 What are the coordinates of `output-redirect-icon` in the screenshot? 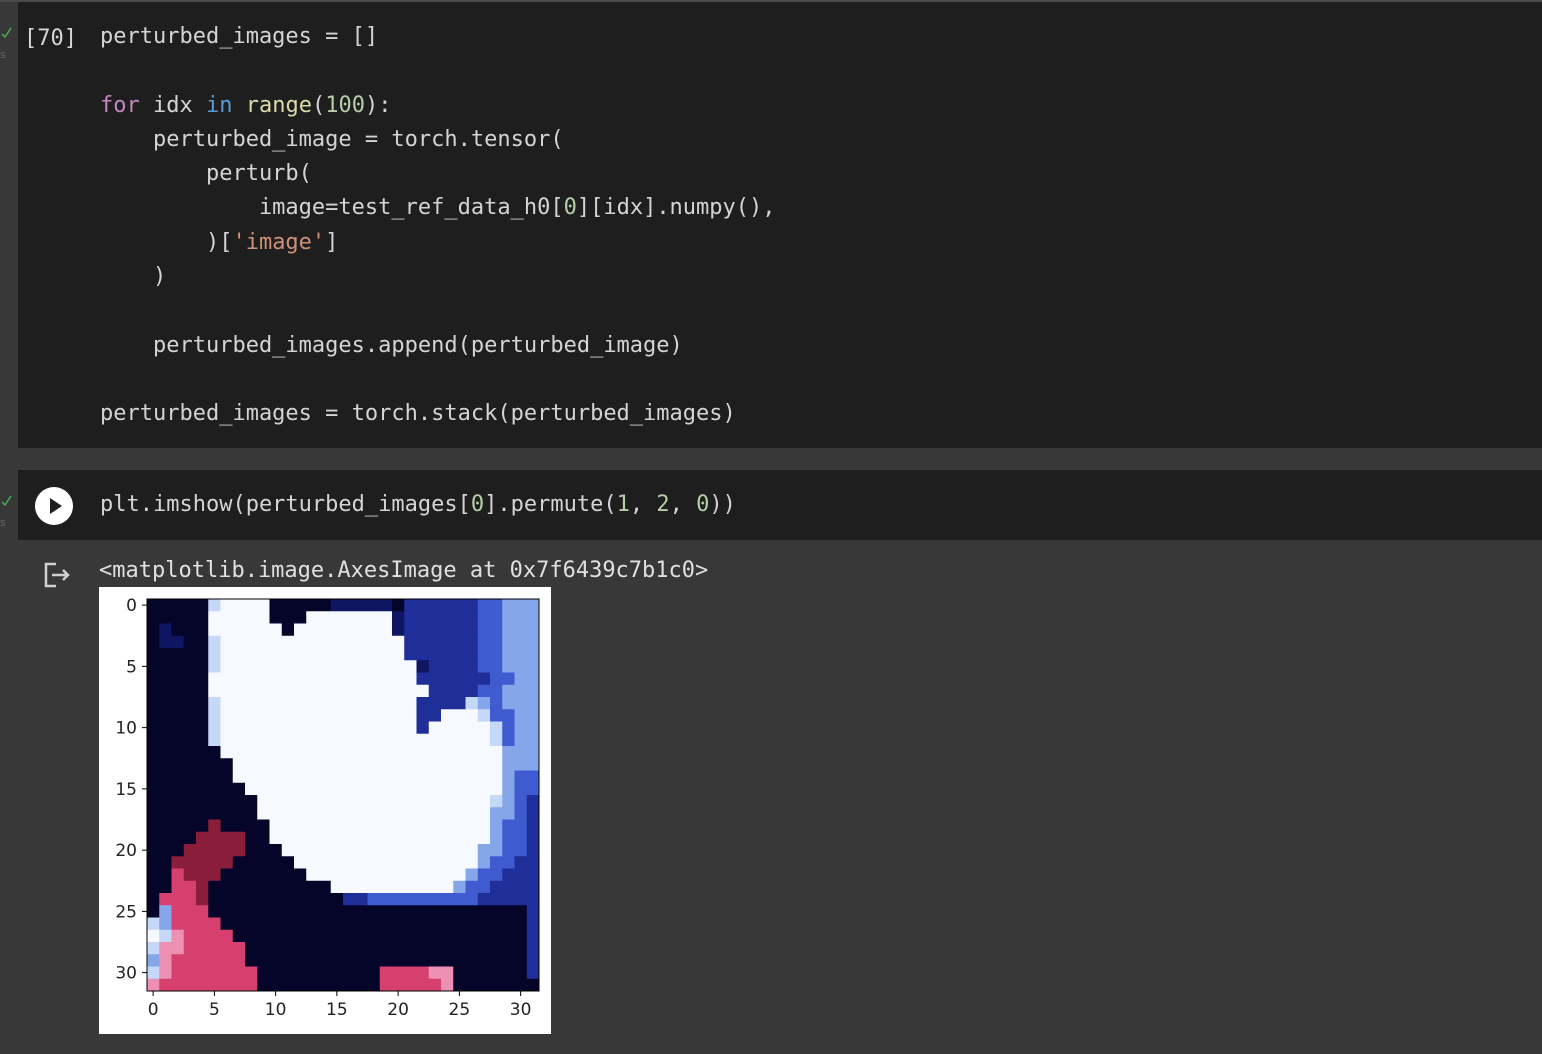 It's located at (57, 575).